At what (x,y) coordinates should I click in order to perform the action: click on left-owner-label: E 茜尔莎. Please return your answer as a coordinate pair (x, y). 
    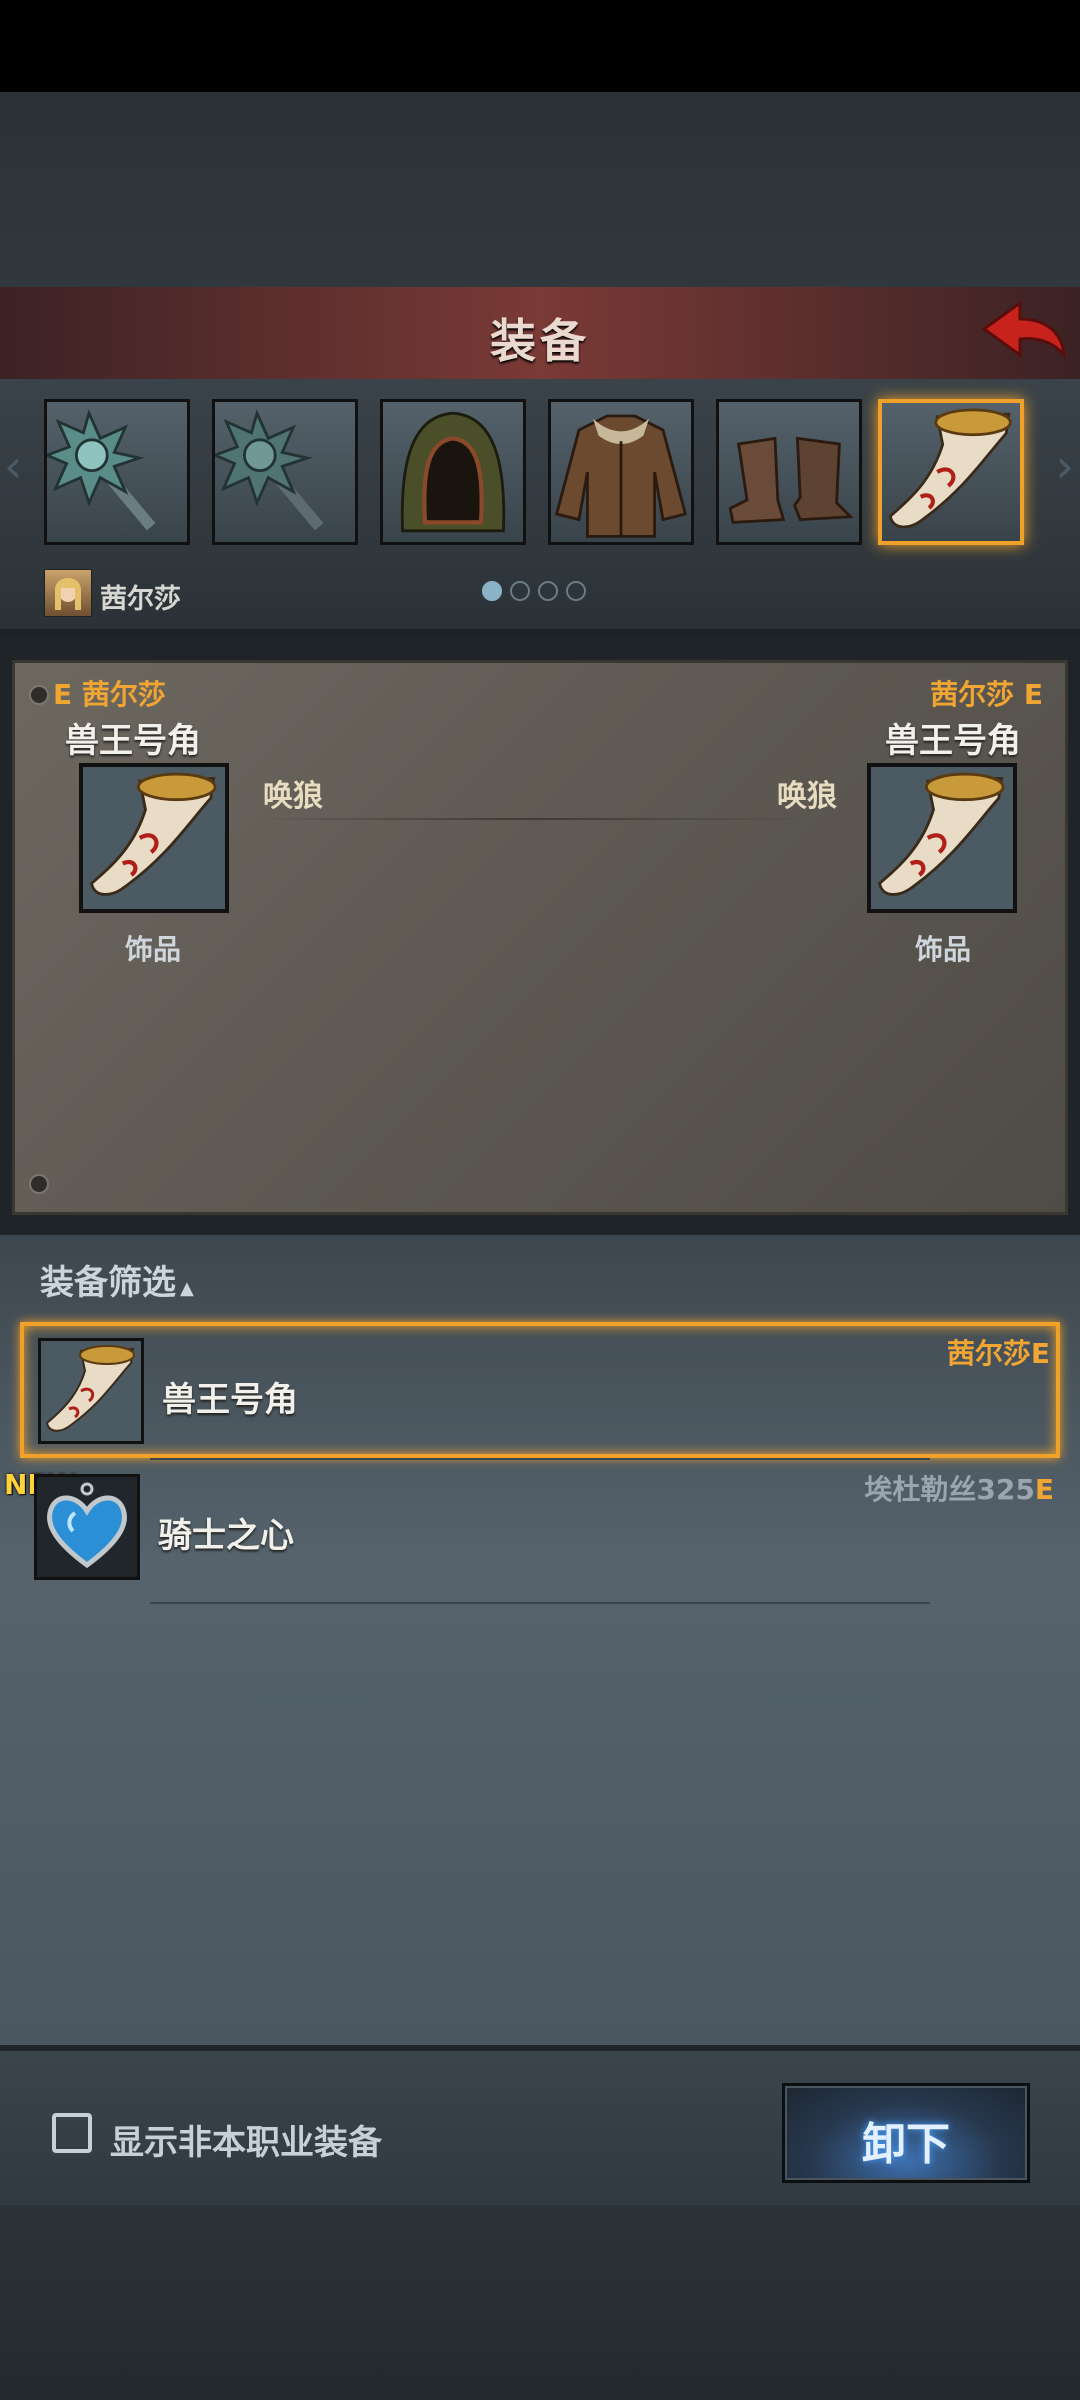
    Looking at the image, I should click on (109, 694).